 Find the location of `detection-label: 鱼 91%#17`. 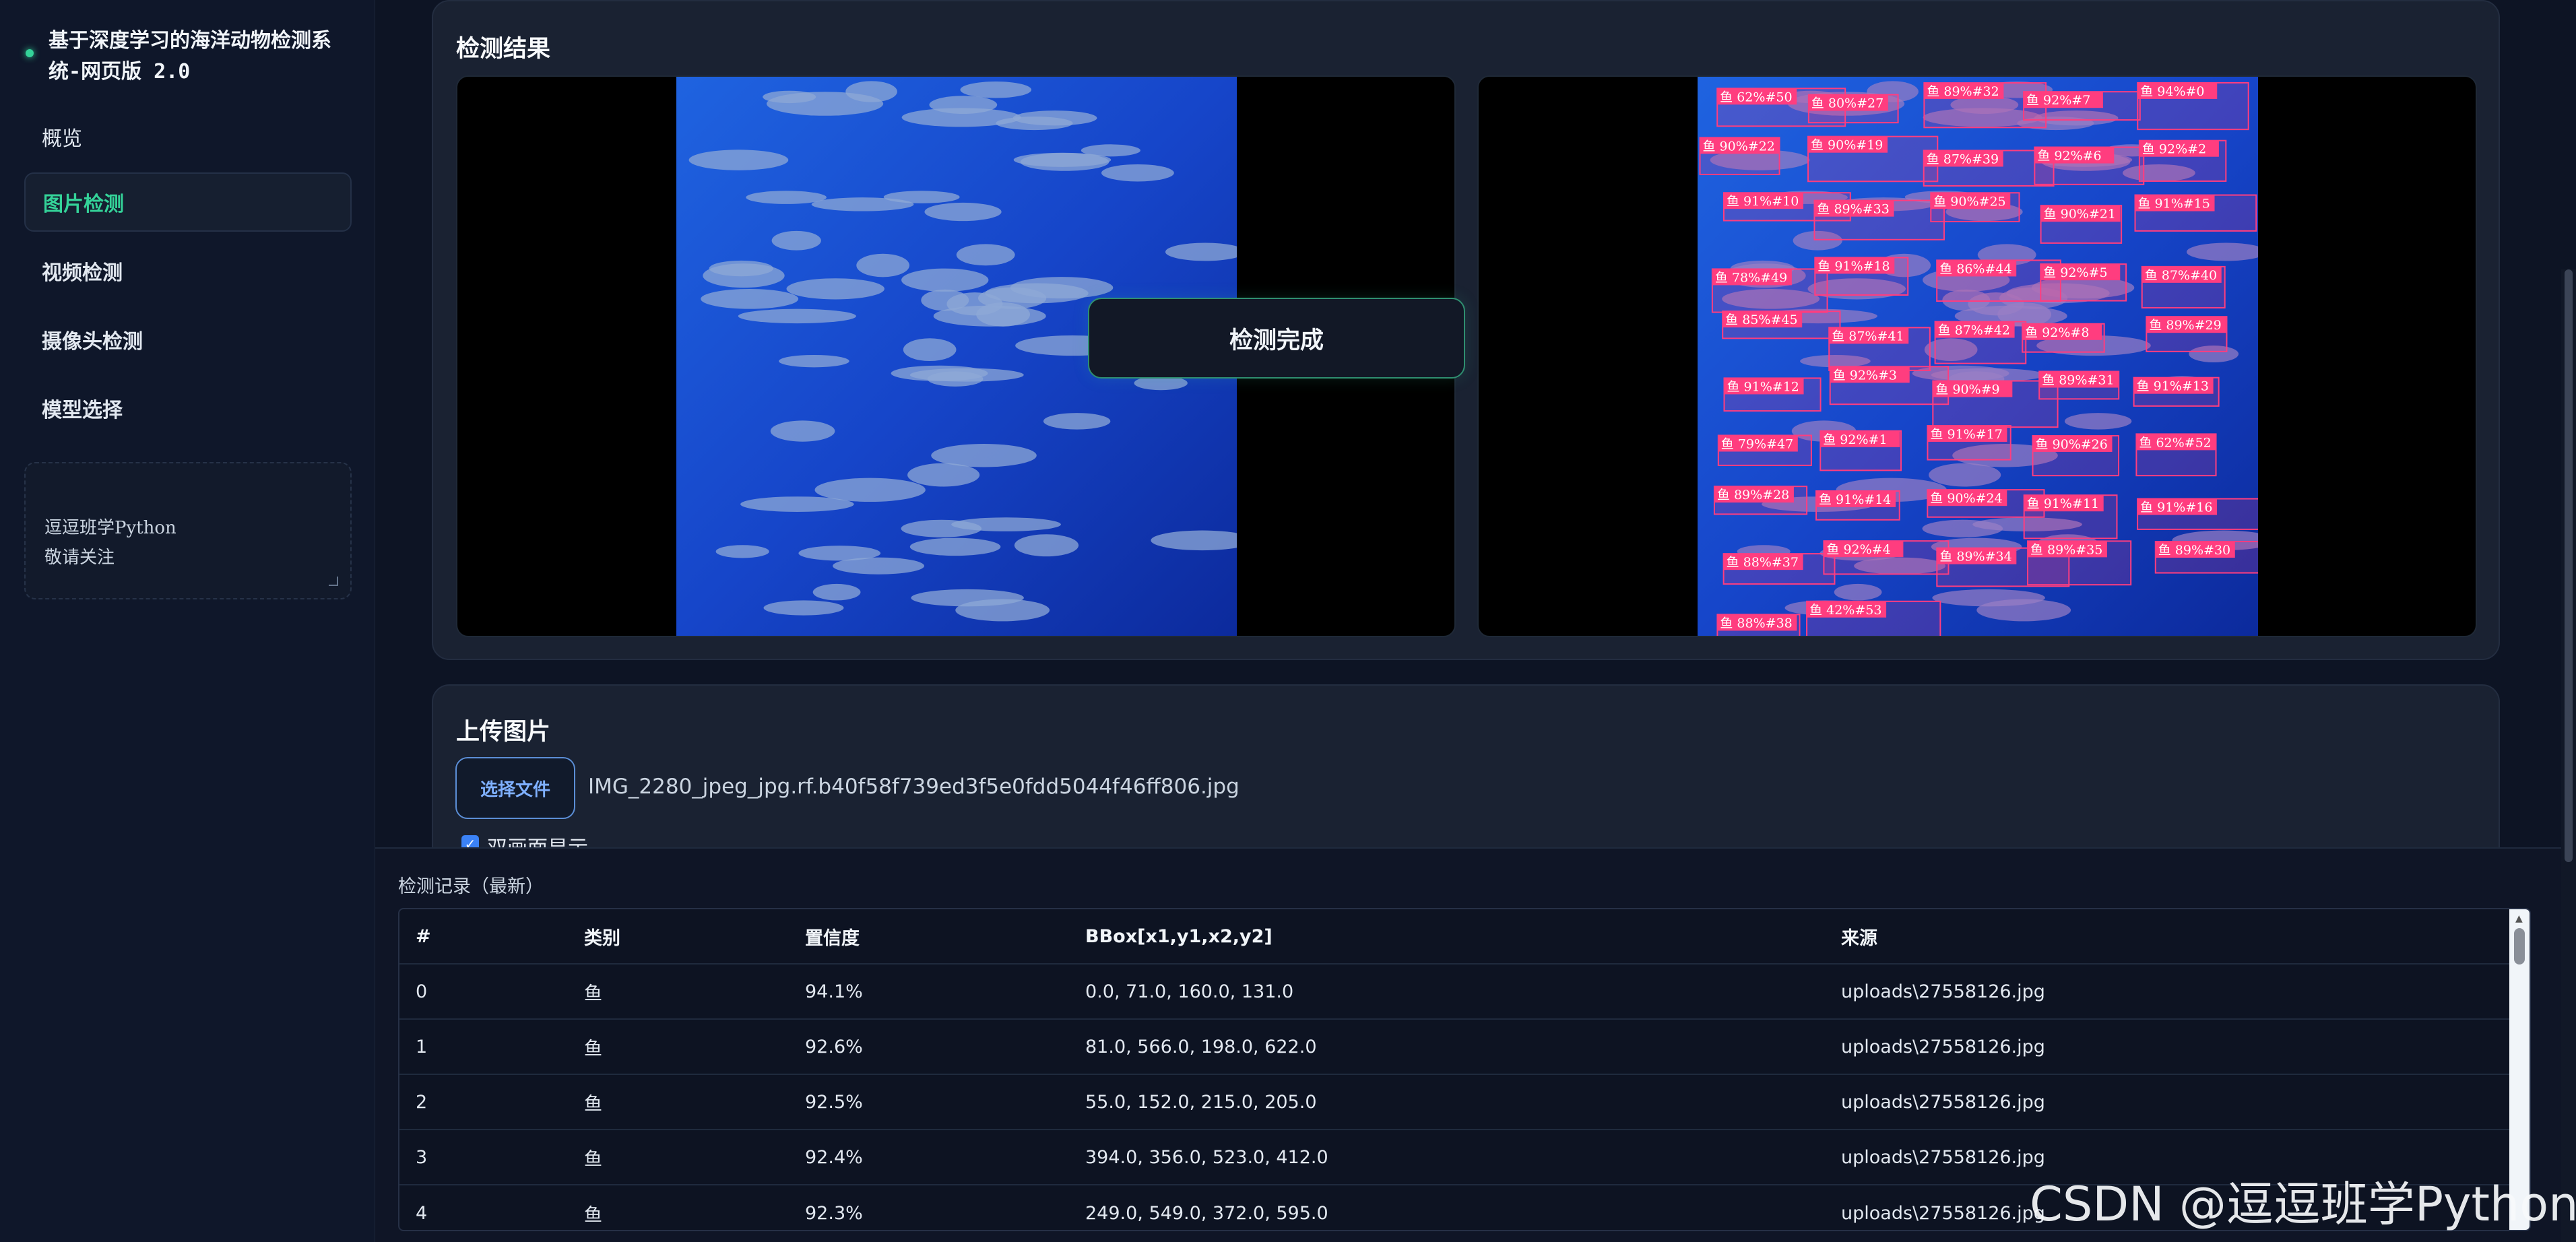

detection-label: 鱼 91%#17 is located at coordinates (1966, 434).